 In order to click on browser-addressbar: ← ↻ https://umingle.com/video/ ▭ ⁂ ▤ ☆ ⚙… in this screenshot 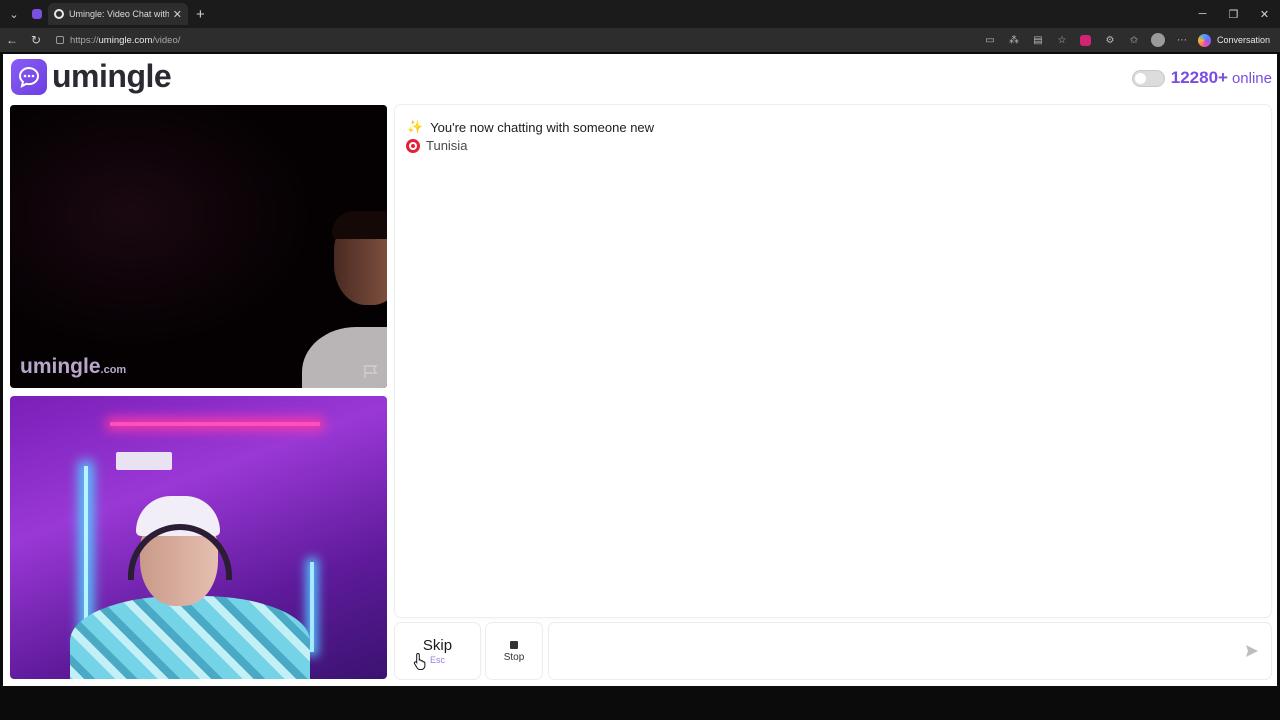, I will do `click(640, 40)`.